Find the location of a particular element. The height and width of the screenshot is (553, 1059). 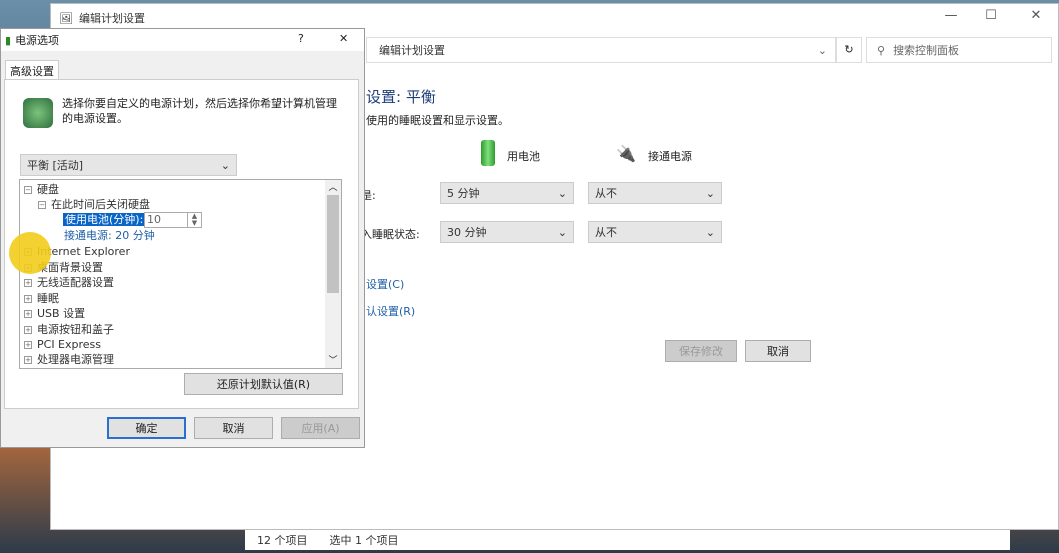

restore-plan-defaults-button: 还原计划默认值(R) is located at coordinates (263, 384).